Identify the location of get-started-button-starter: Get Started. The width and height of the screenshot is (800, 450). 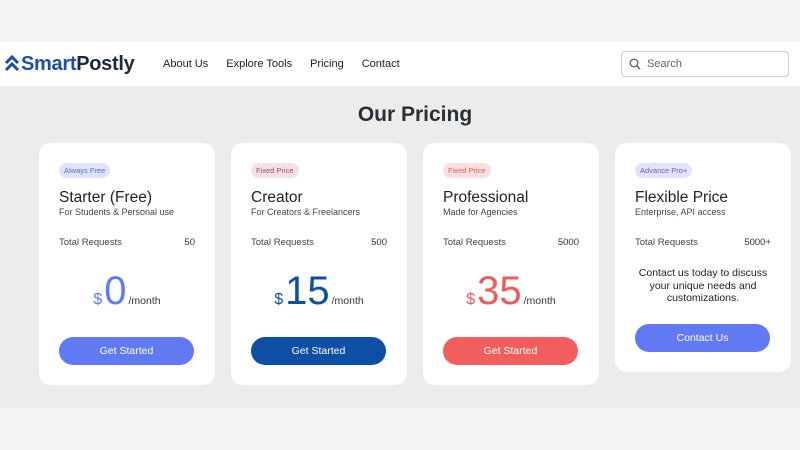
(126, 351).